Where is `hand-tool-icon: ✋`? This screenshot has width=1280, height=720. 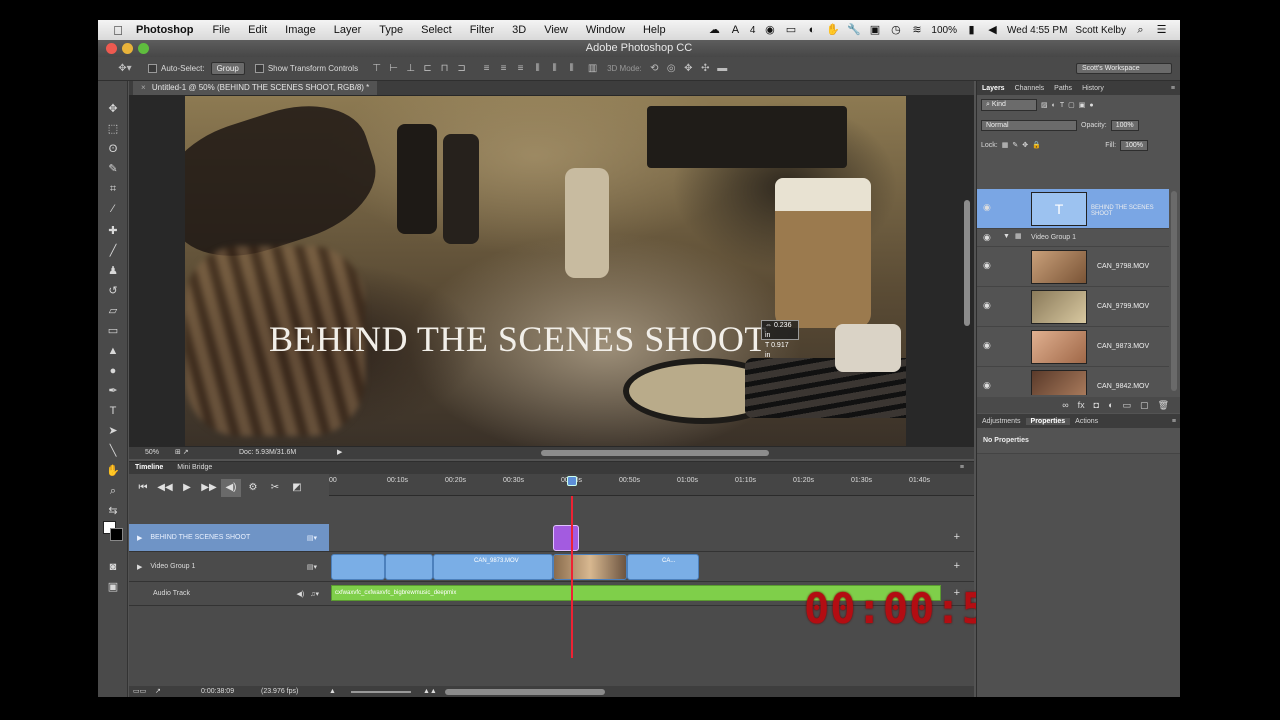 hand-tool-icon: ✋ is located at coordinates (113, 471).